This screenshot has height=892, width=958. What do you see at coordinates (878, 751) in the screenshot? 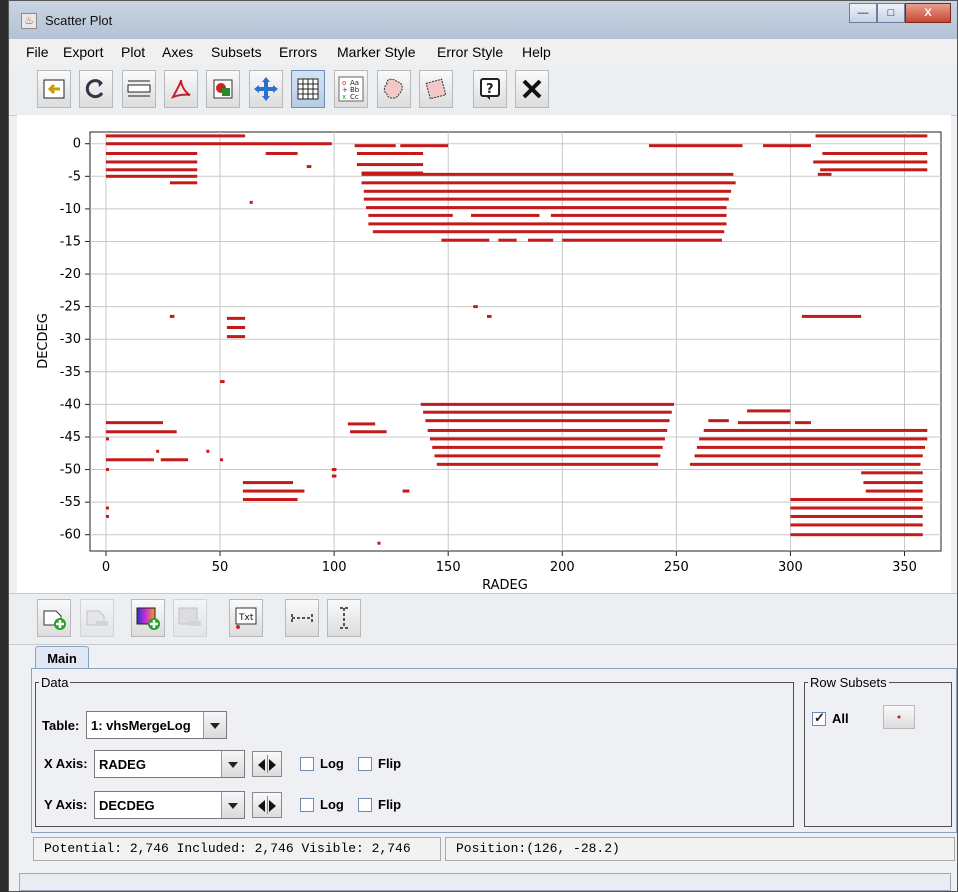
I see `row-subsets-panel: Row Subsets All` at bounding box center [878, 751].